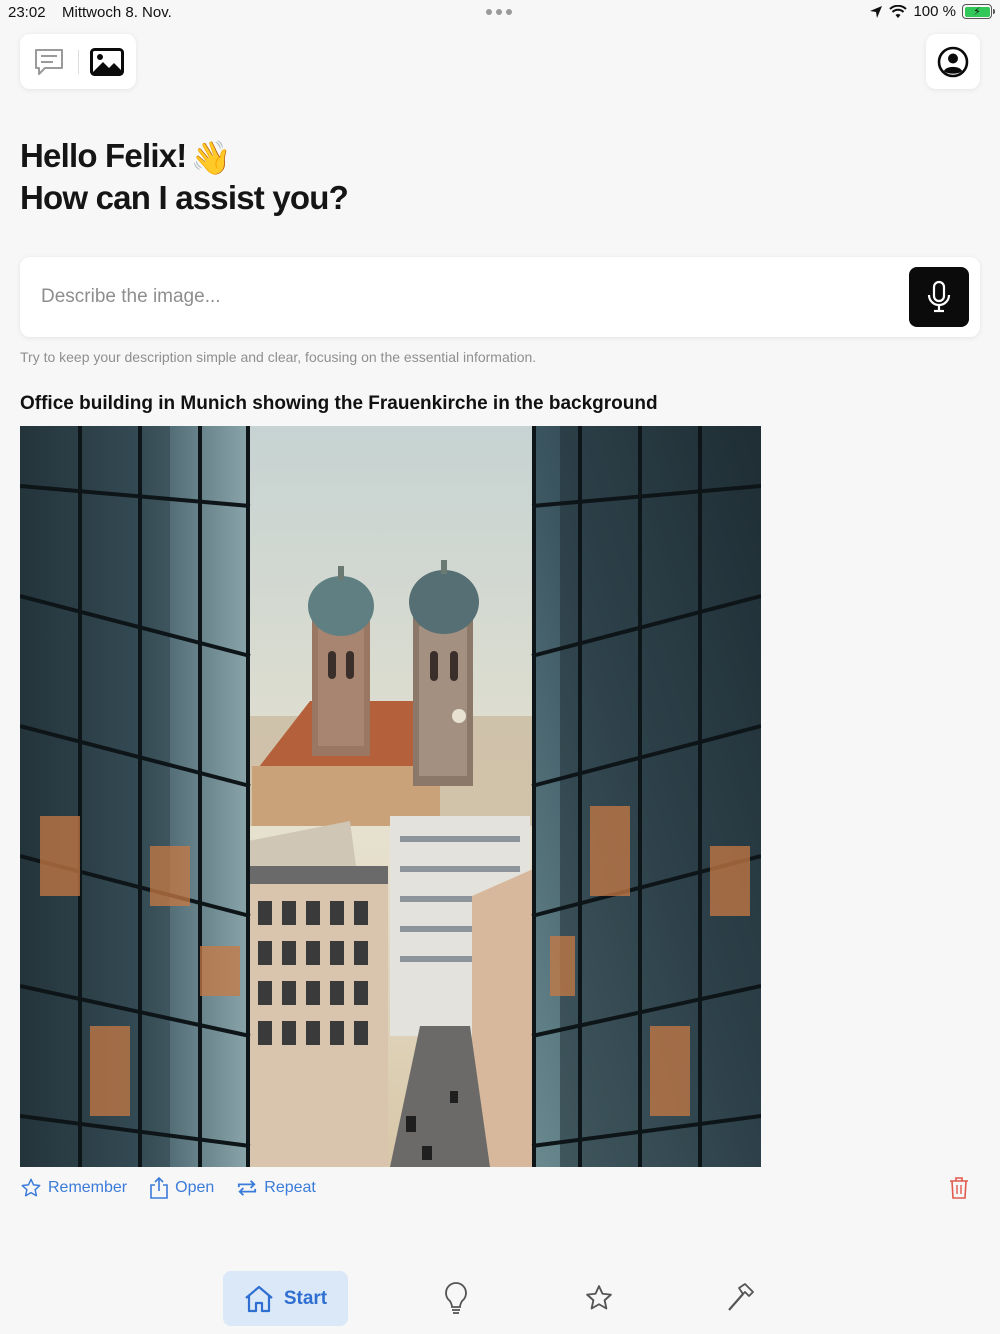  I want to click on chat-mode-button, so click(49, 62).